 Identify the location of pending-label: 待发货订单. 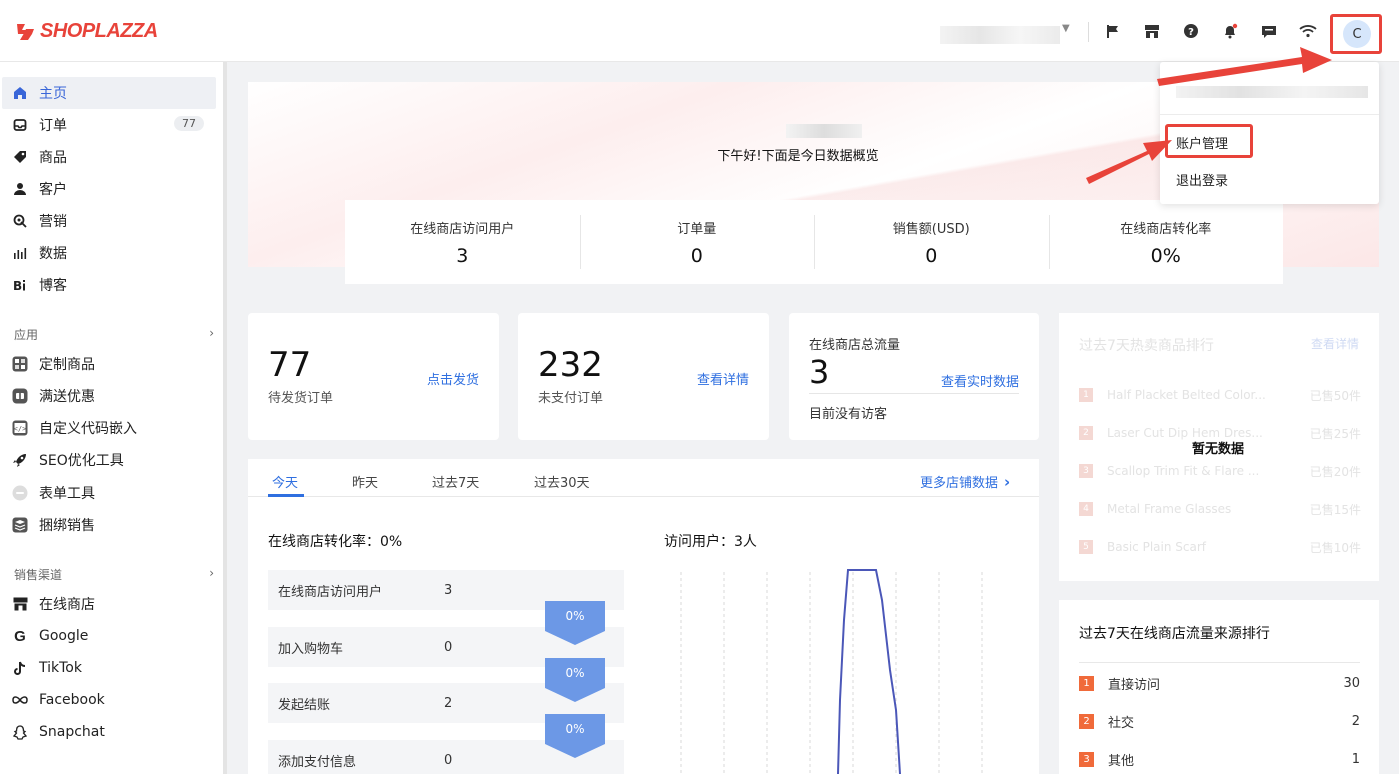
(301, 398).